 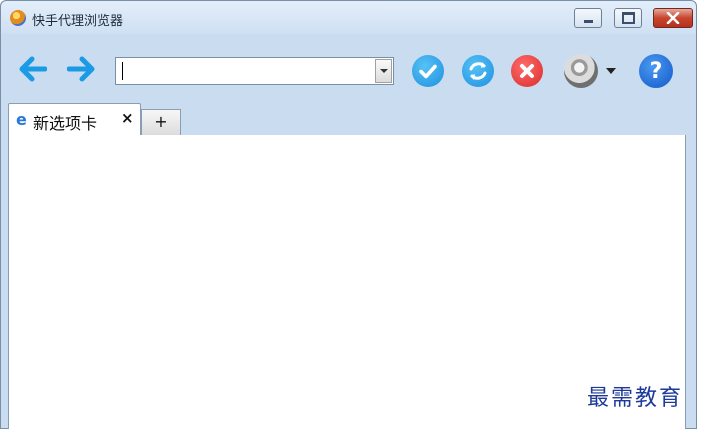 I want to click on tab-close-button: ×, so click(x=127, y=118).